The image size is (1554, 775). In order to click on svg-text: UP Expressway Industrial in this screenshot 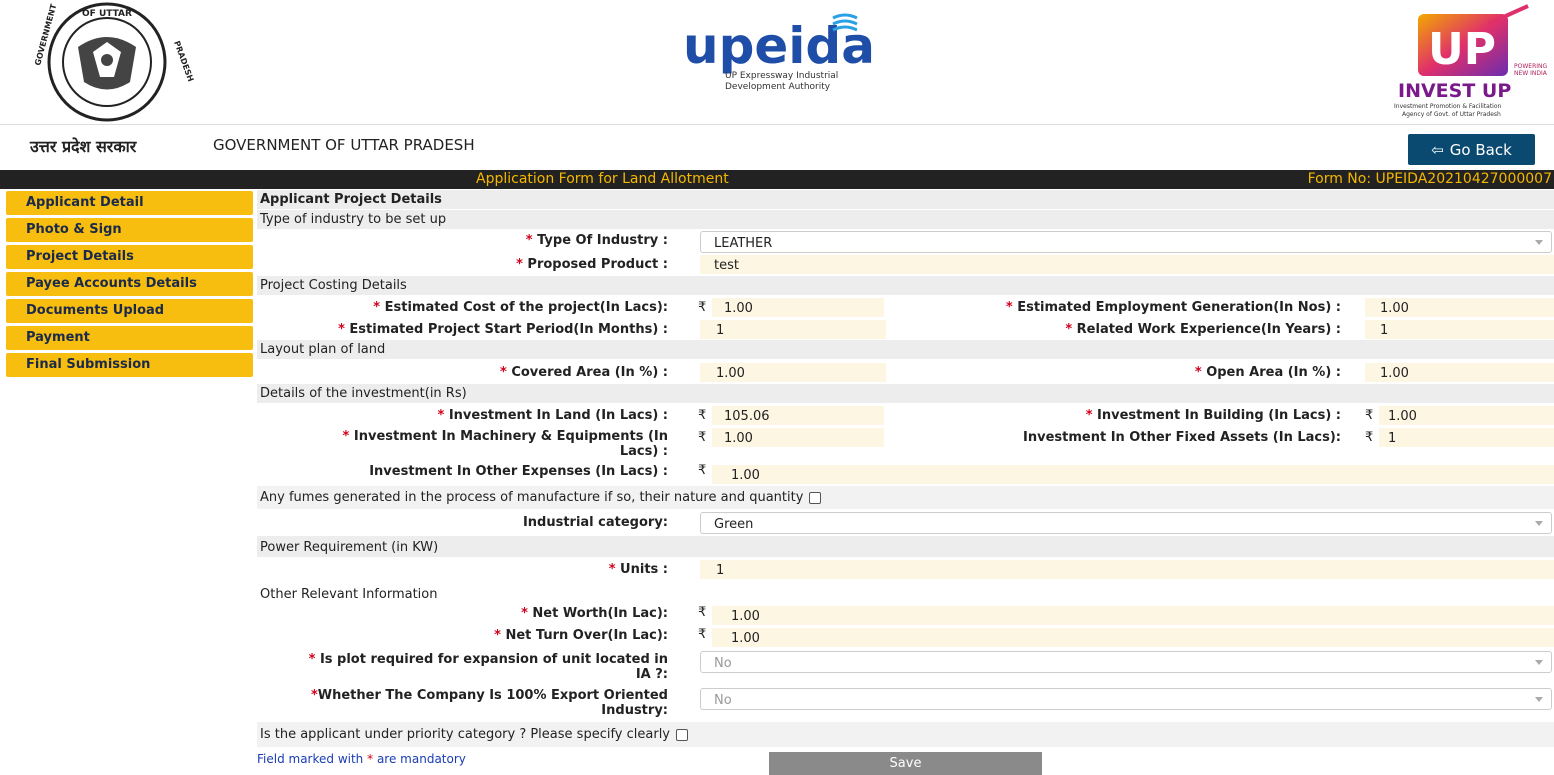, I will do `click(781, 76)`.